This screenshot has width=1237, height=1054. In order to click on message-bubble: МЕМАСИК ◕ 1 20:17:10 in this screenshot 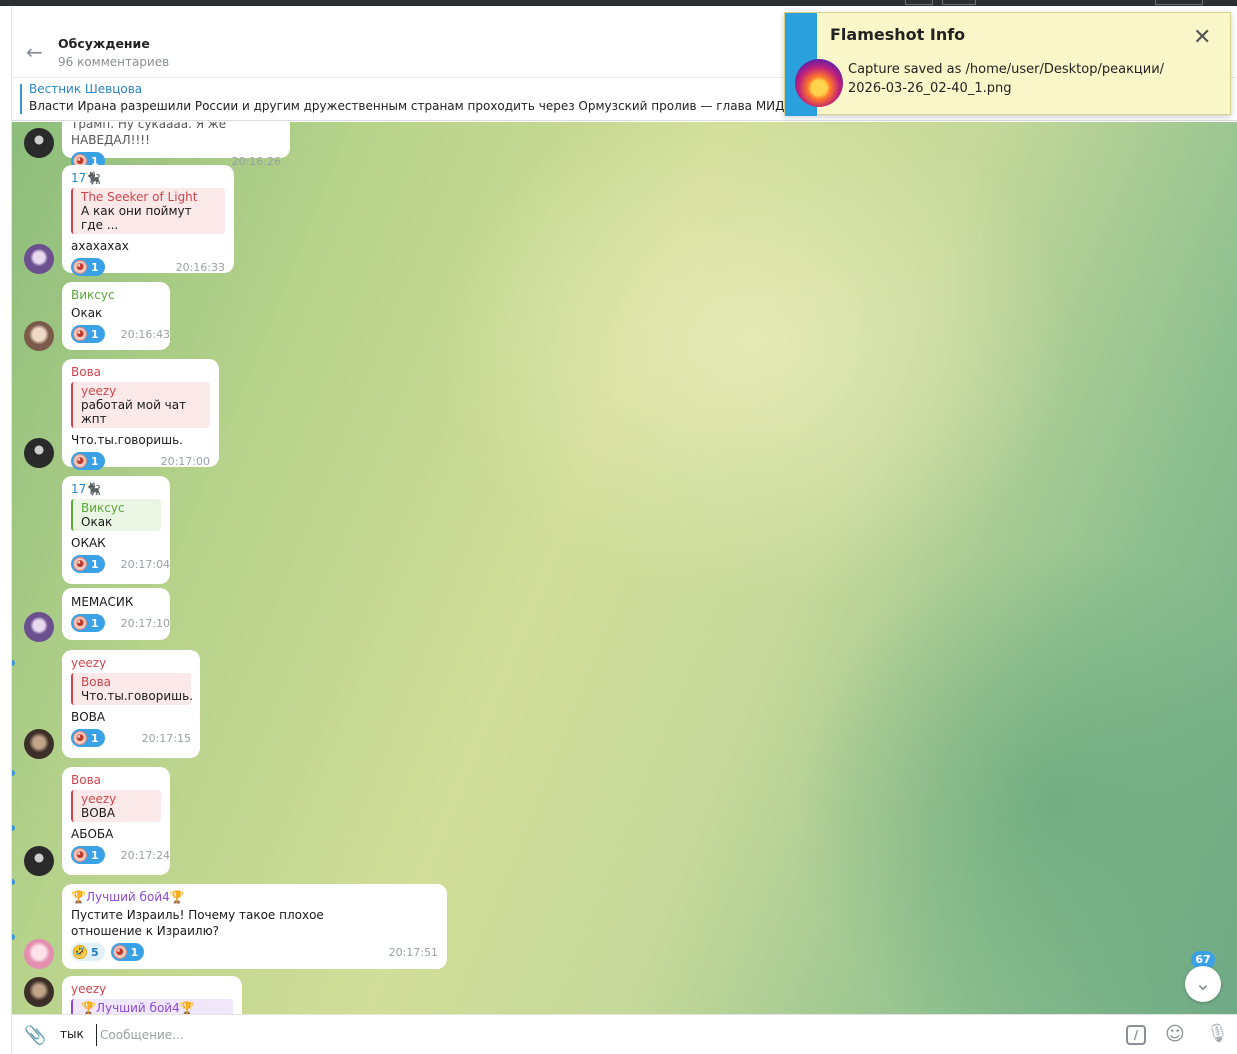, I will do `click(116, 614)`.